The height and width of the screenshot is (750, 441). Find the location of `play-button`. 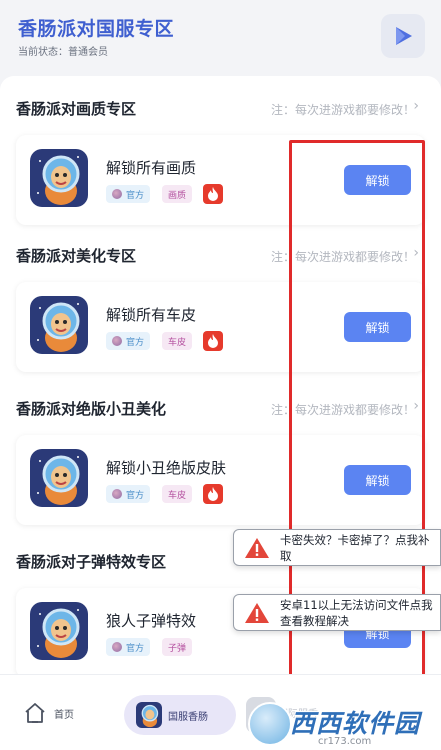

play-button is located at coordinates (403, 36).